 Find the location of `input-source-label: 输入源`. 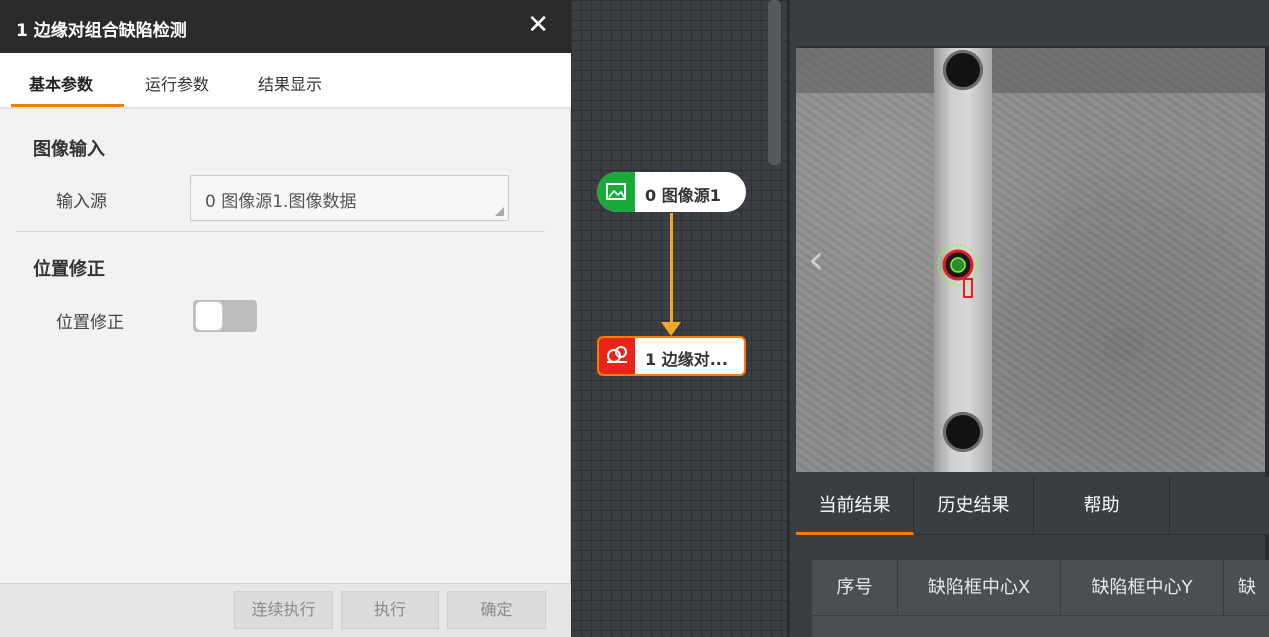

input-source-label: 输入源 is located at coordinates (81, 202).